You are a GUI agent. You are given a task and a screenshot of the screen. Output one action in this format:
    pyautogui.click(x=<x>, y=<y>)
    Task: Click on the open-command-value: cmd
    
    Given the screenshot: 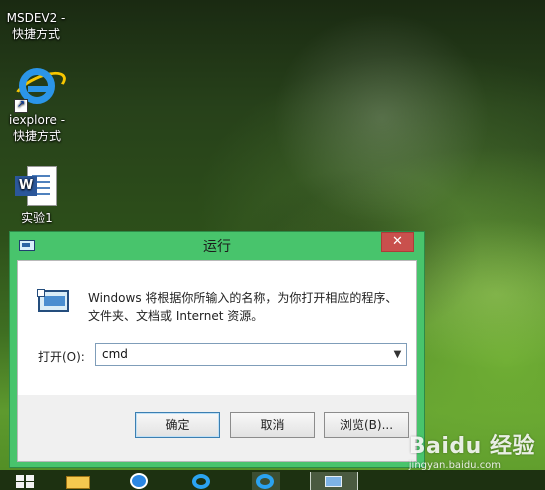 What is the action you would take?
    pyautogui.click(x=115, y=354)
    